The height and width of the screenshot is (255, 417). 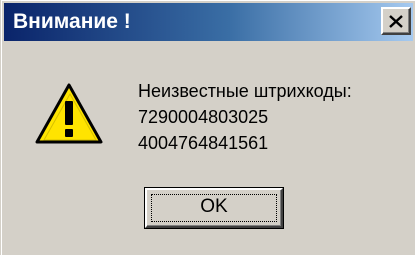 What do you see at coordinates (208, 22) in the screenshot?
I see `title-bar: Внимание !` at bounding box center [208, 22].